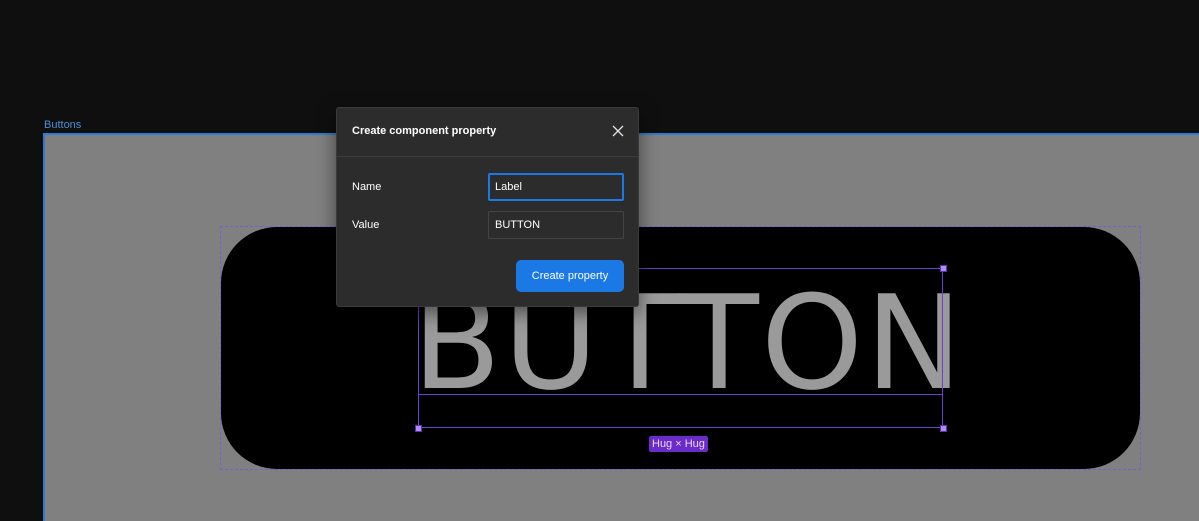 The height and width of the screenshot is (521, 1199). Describe the element at coordinates (366, 225) in the screenshot. I see `value-label: Value` at that location.